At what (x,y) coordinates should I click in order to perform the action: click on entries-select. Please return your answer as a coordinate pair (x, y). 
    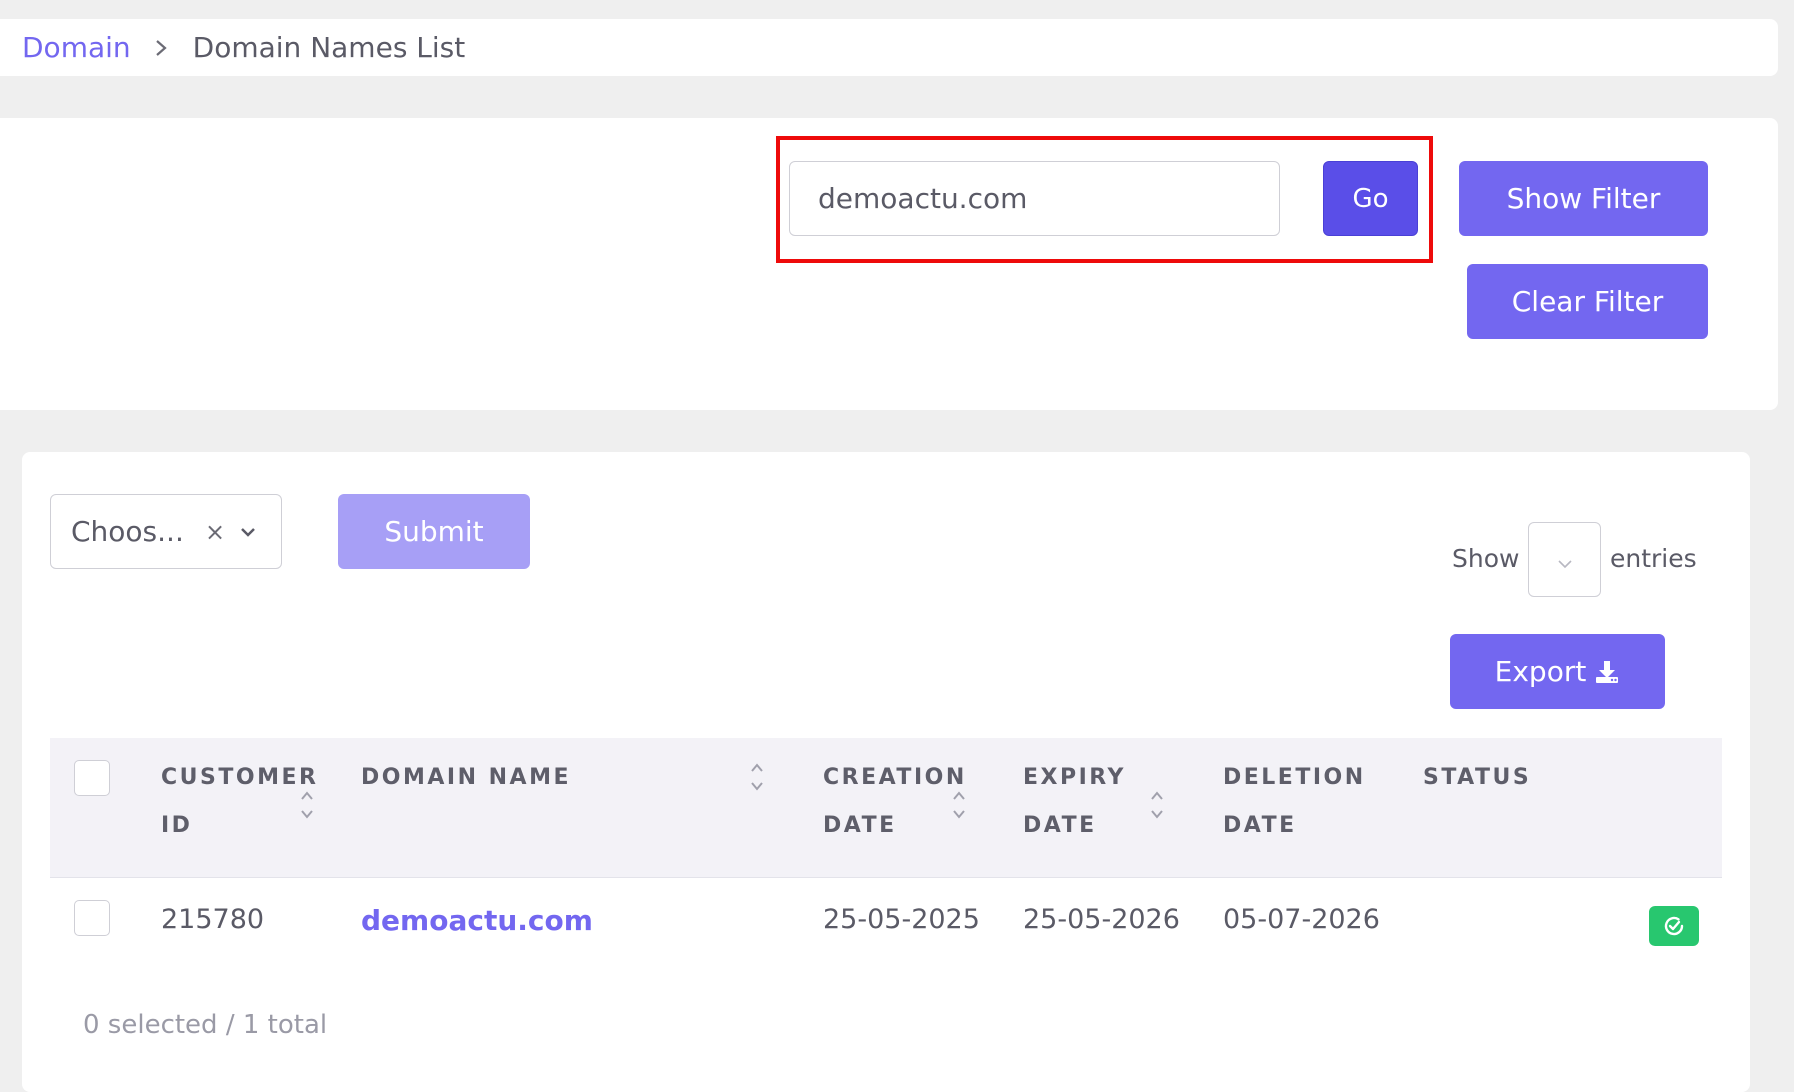
    Looking at the image, I should click on (1564, 559).